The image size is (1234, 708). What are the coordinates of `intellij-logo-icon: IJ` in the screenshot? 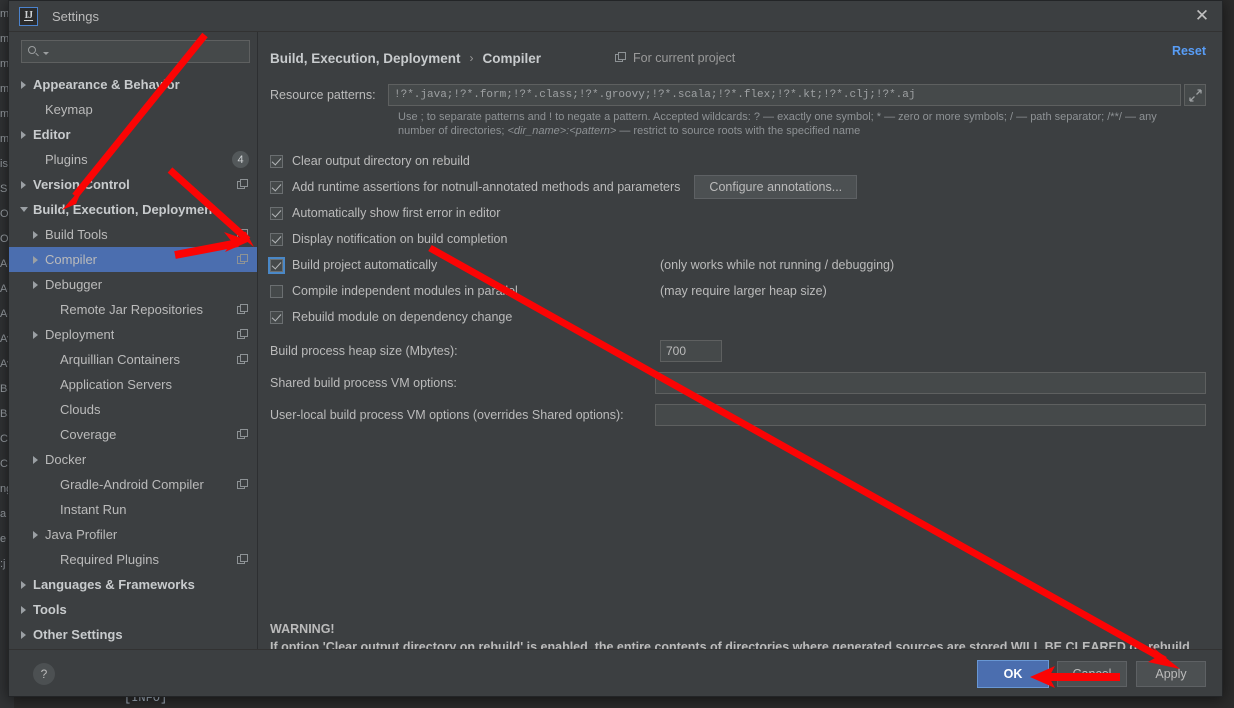 It's located at (28, 16).